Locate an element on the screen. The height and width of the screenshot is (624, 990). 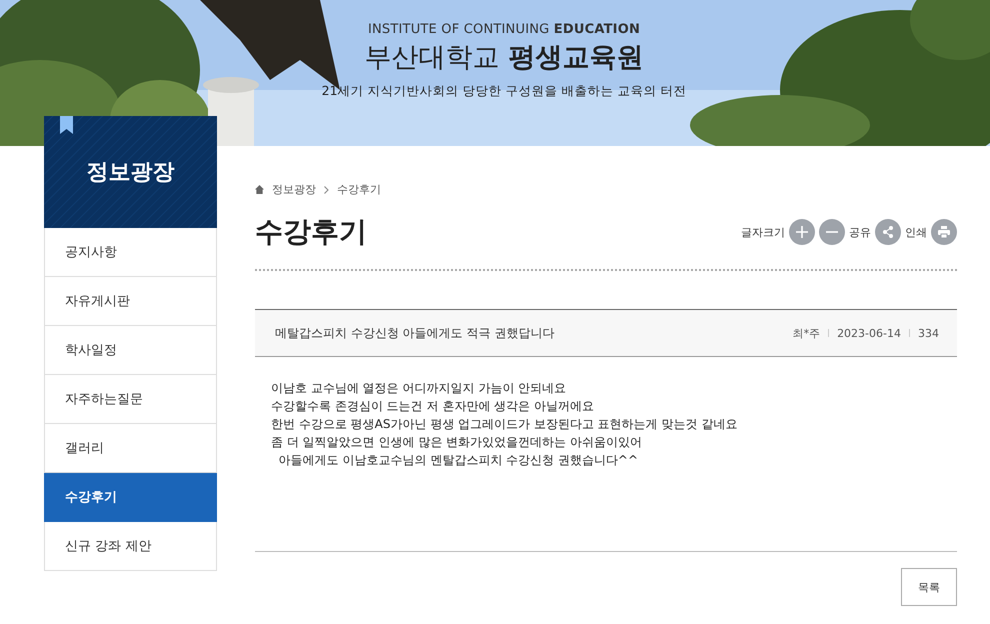
sidebar-item: 공지사항 is located at coordinates (130, 252).